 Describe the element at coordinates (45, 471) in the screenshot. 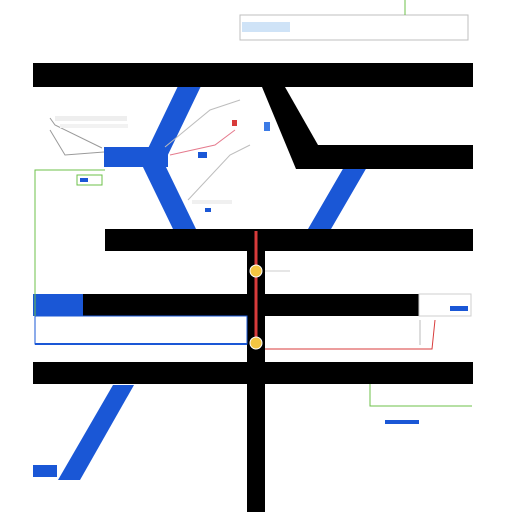

I see `bottom-left-box` at that location.